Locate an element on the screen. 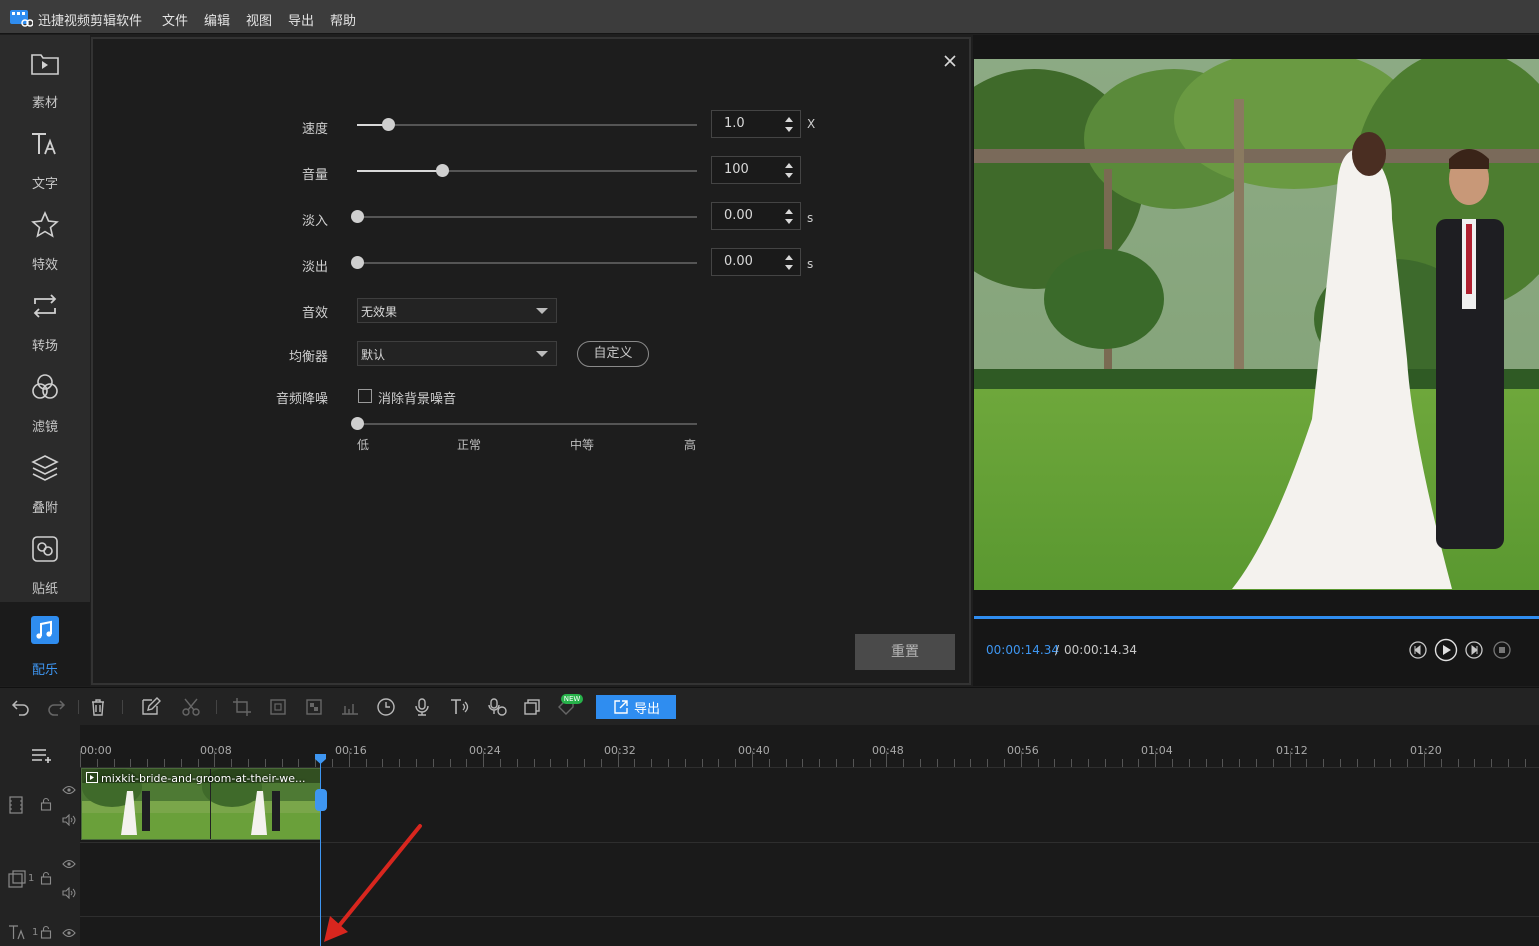 The image size is (1539, 946). sidebar-item-label: 叠附 is located at coordinates (44, 508).